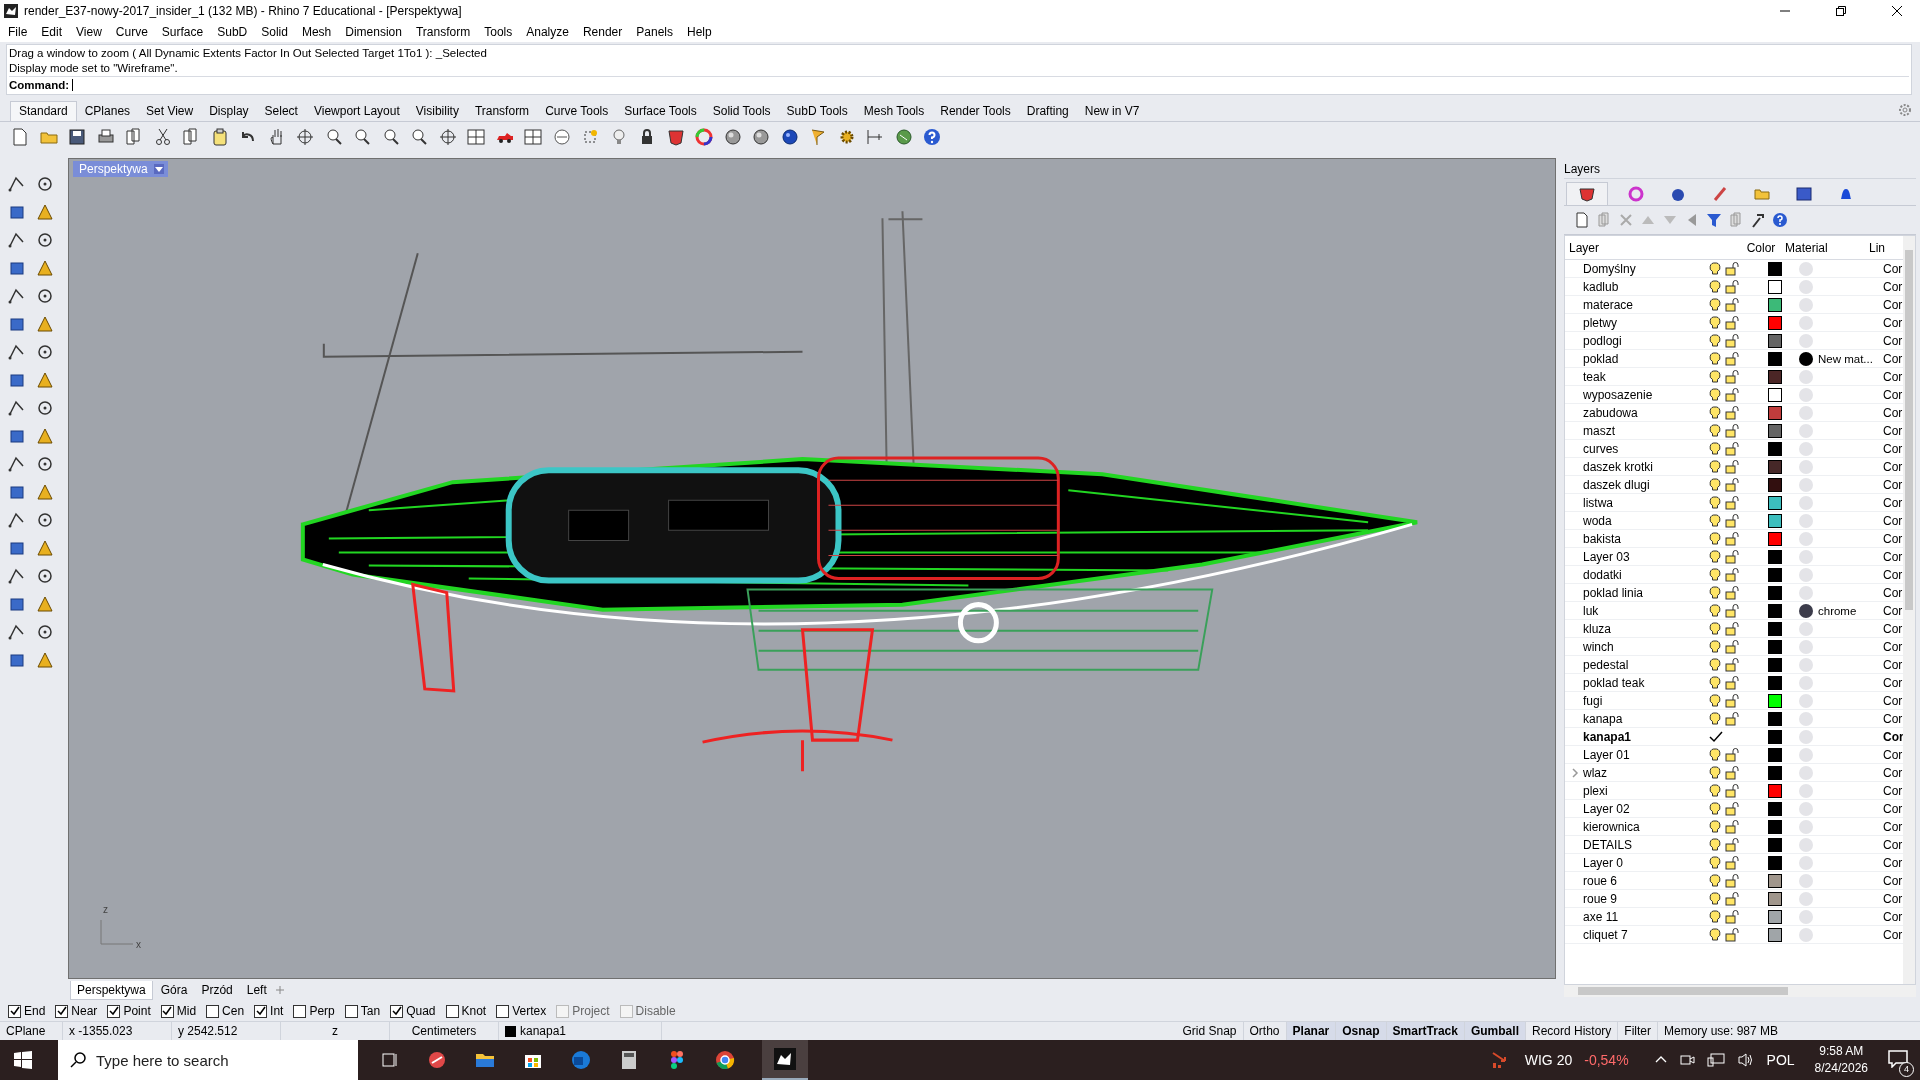 The height and width of the screenshot is (1080, 1920). What do you see at coordinates (581, 1060) in the screenshot?
I see `mail-icon` at bounding box center [581, 1060].